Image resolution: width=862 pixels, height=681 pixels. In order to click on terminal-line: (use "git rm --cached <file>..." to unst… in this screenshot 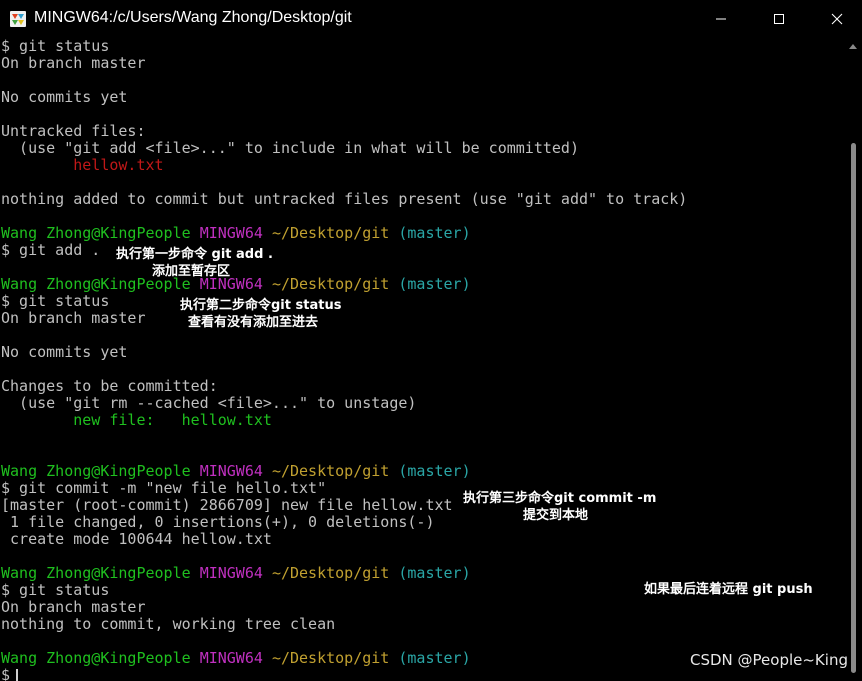, I will do `click(422, 403)`.